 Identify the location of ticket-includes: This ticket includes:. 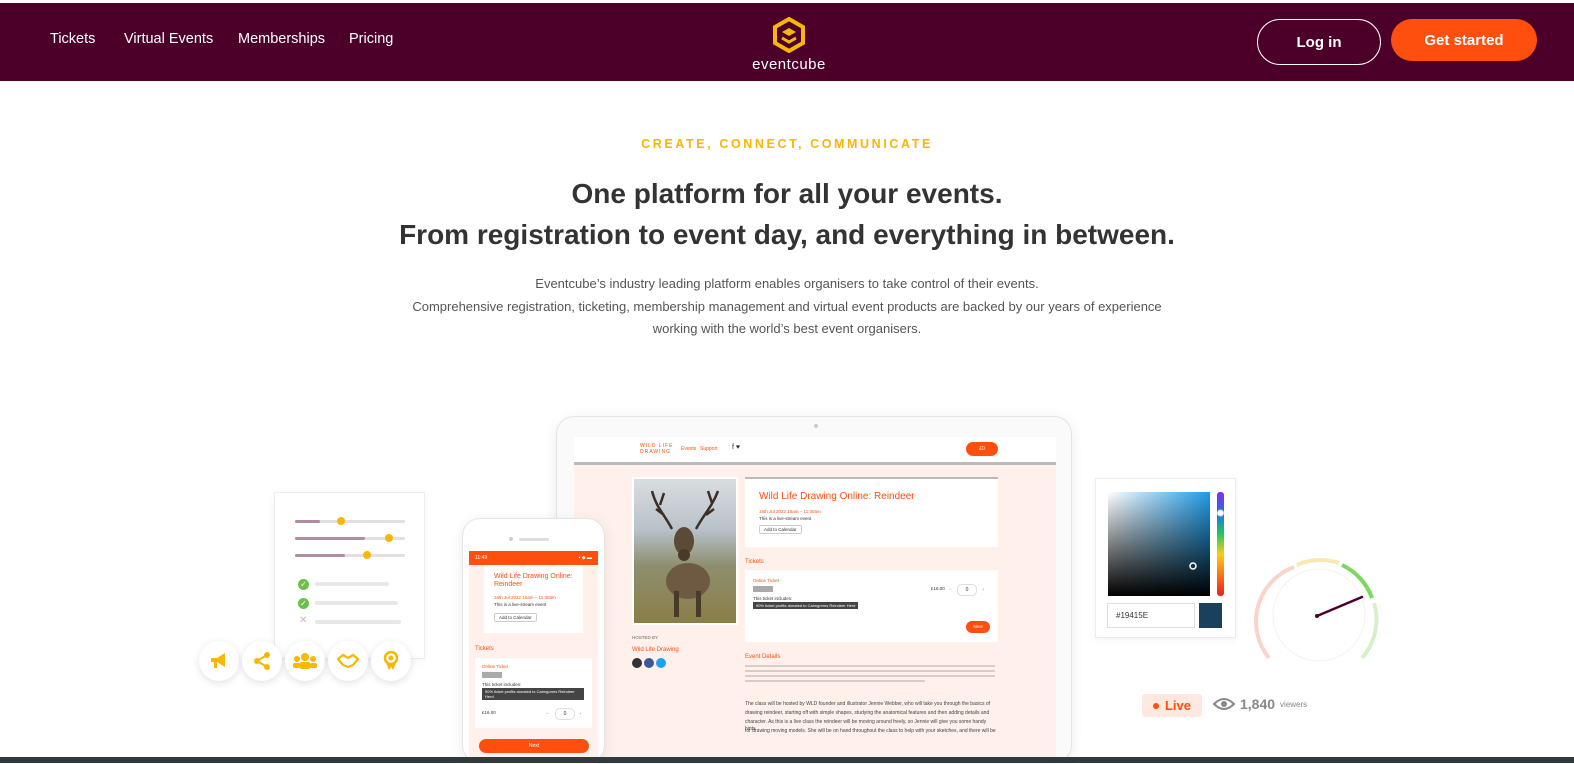
(773, 598).